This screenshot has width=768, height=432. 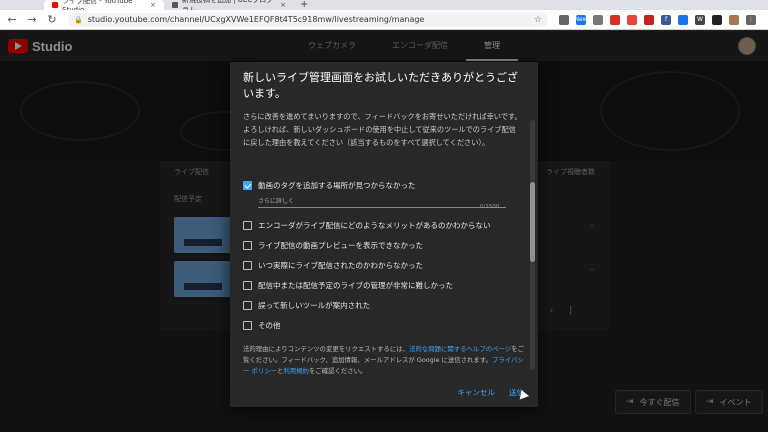 I want to click on legal-text: 法的理由によりコンテンツの変更をリクエストするには、, so click(x=326, y=349).